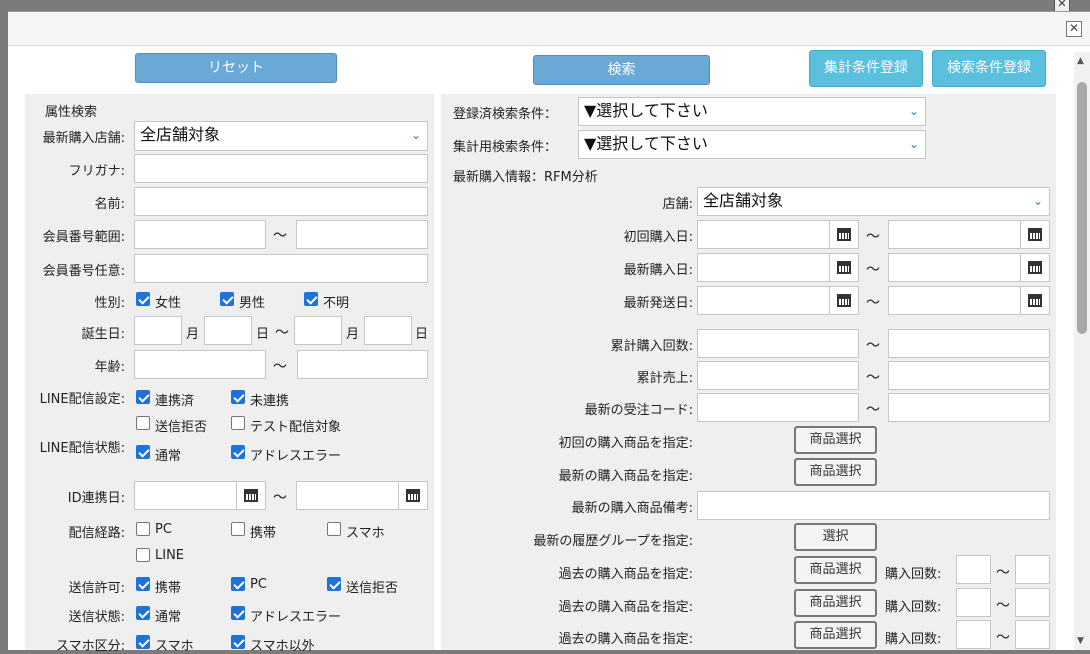 The image size is (1090, 654). Describe the element at coordinates (362, 495) in the screenshot. I see `id-link-to` at that location.